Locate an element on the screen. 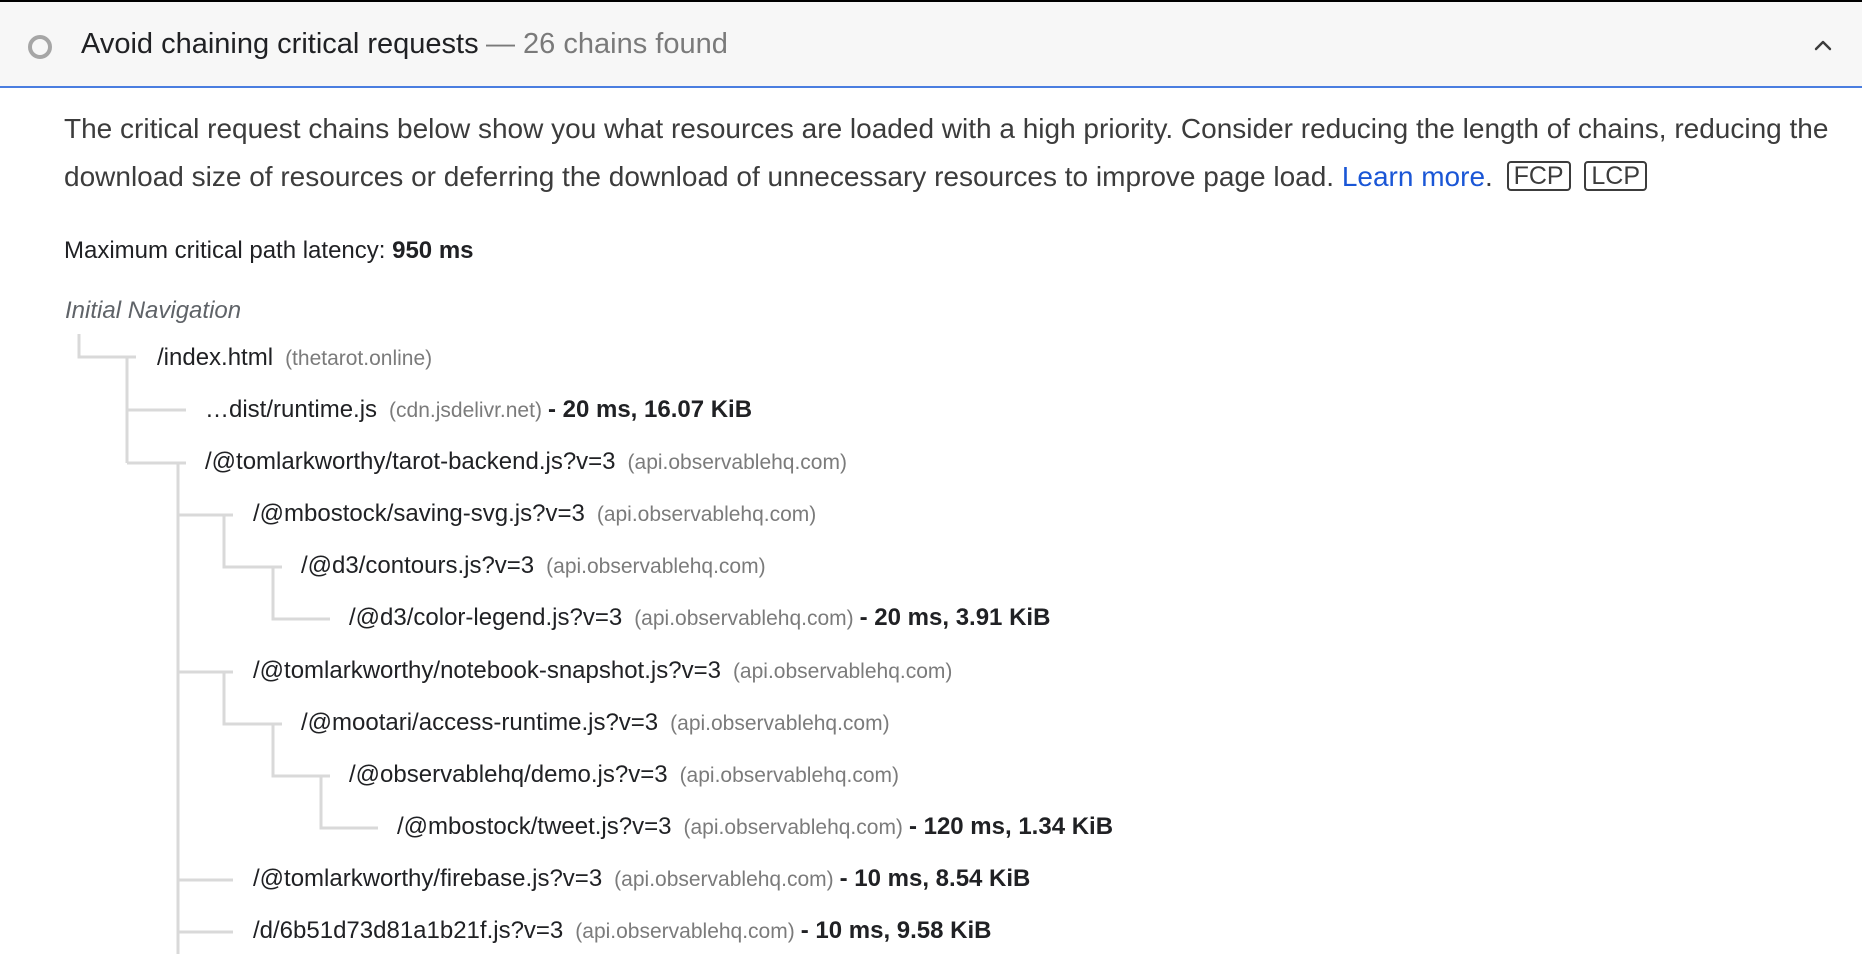  chain-node: /index.html (thetarot.online) is located at coordinates (294, 358).